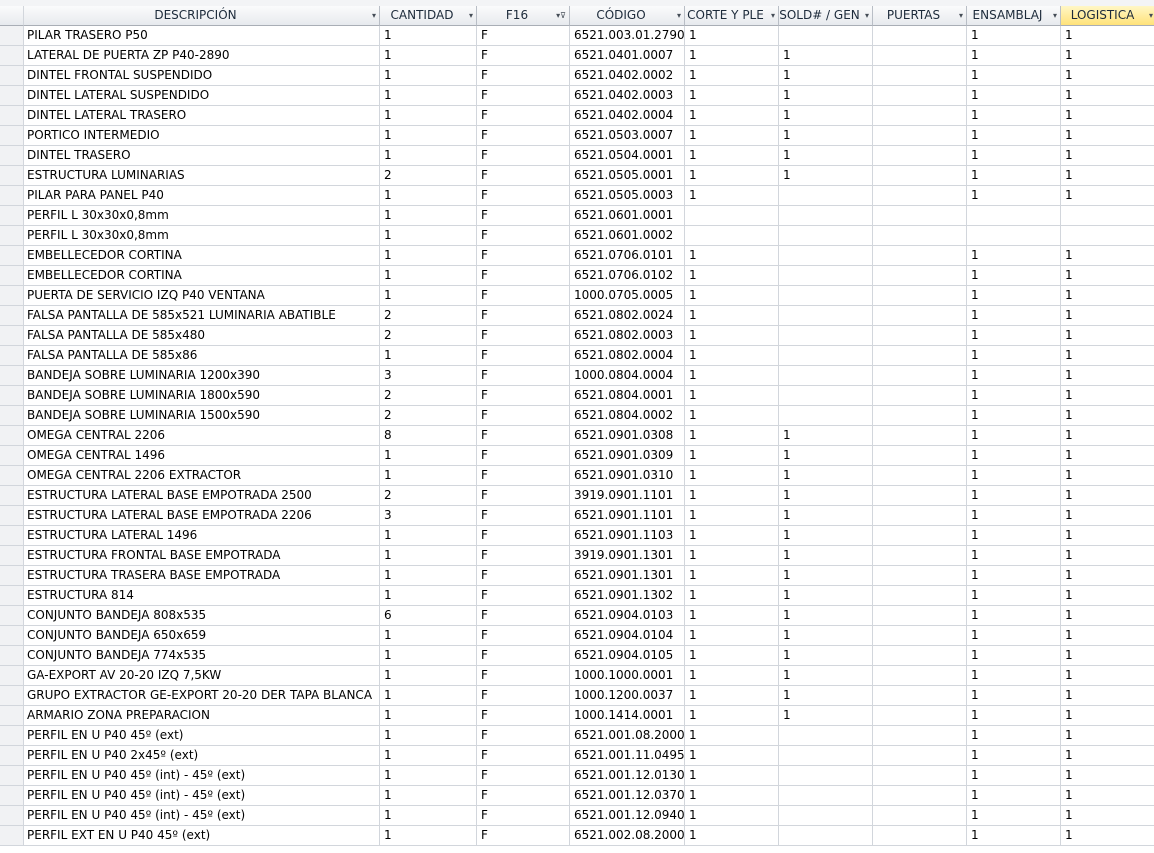 This screenshot has width=1154, height=853. Describe the element at coordinates (202, 656) in the screenshot. I see `cell-descripcion: CONJUNTO BANDEJA 774x535` at that location.